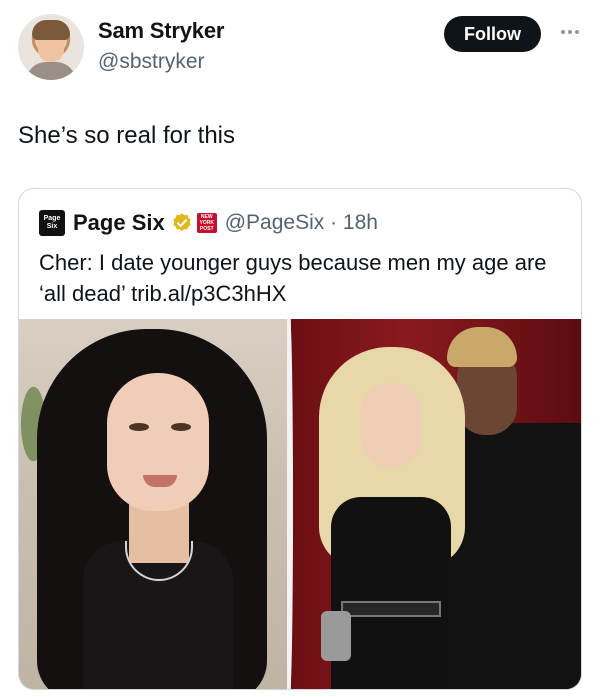 The height and width of the screenshot is (697, 600). I want to click on quoted-handle-time: @PageSix · 18h, so click(301, 223).